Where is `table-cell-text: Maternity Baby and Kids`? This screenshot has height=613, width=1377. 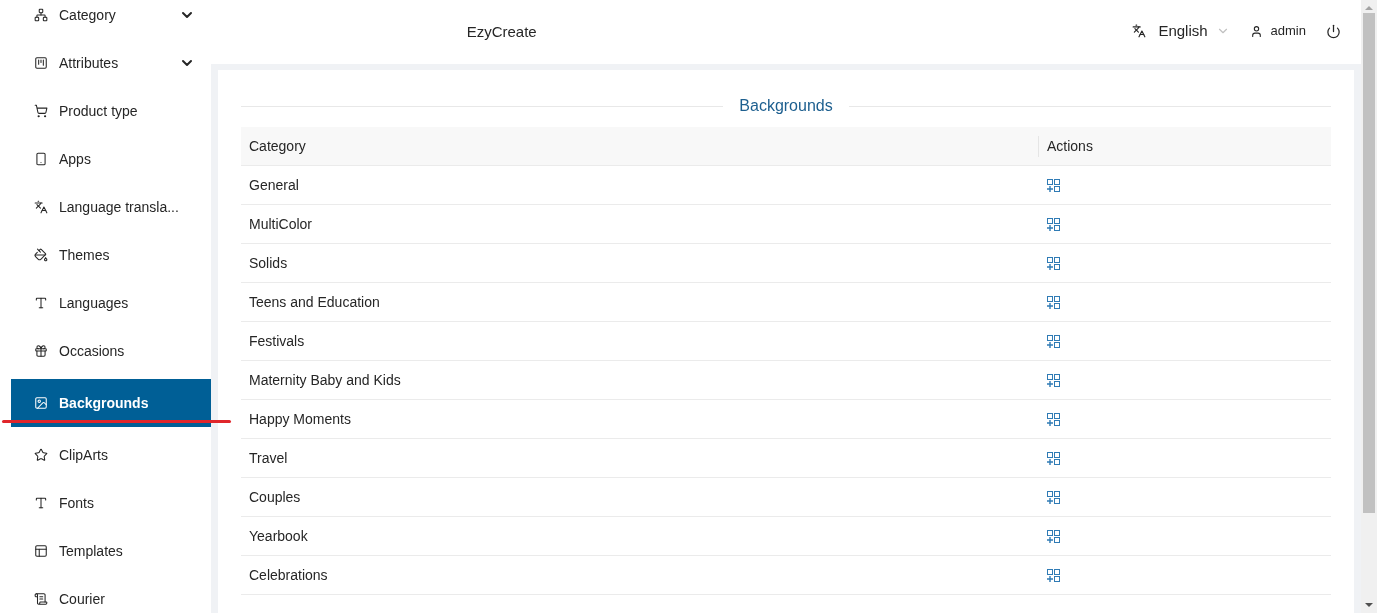 table-cell-text: Maternity Baby and Kids is located at coordinates (325, 380).